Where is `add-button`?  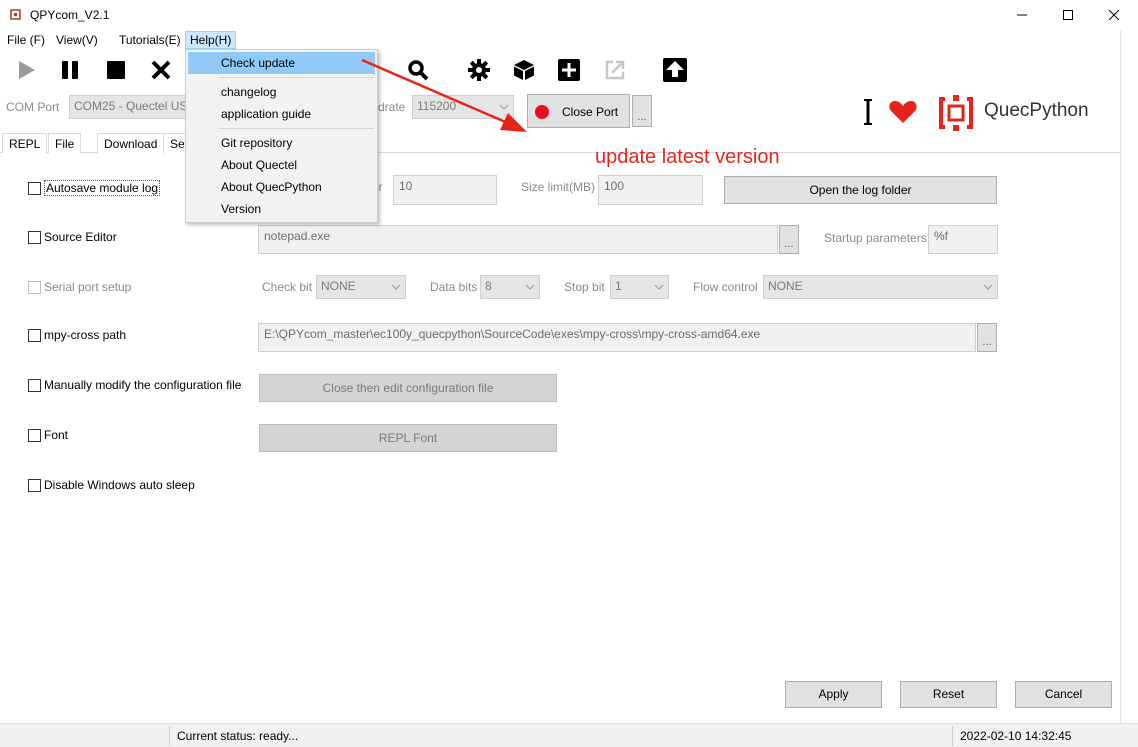
add-button is located at coordinates (569, 70).